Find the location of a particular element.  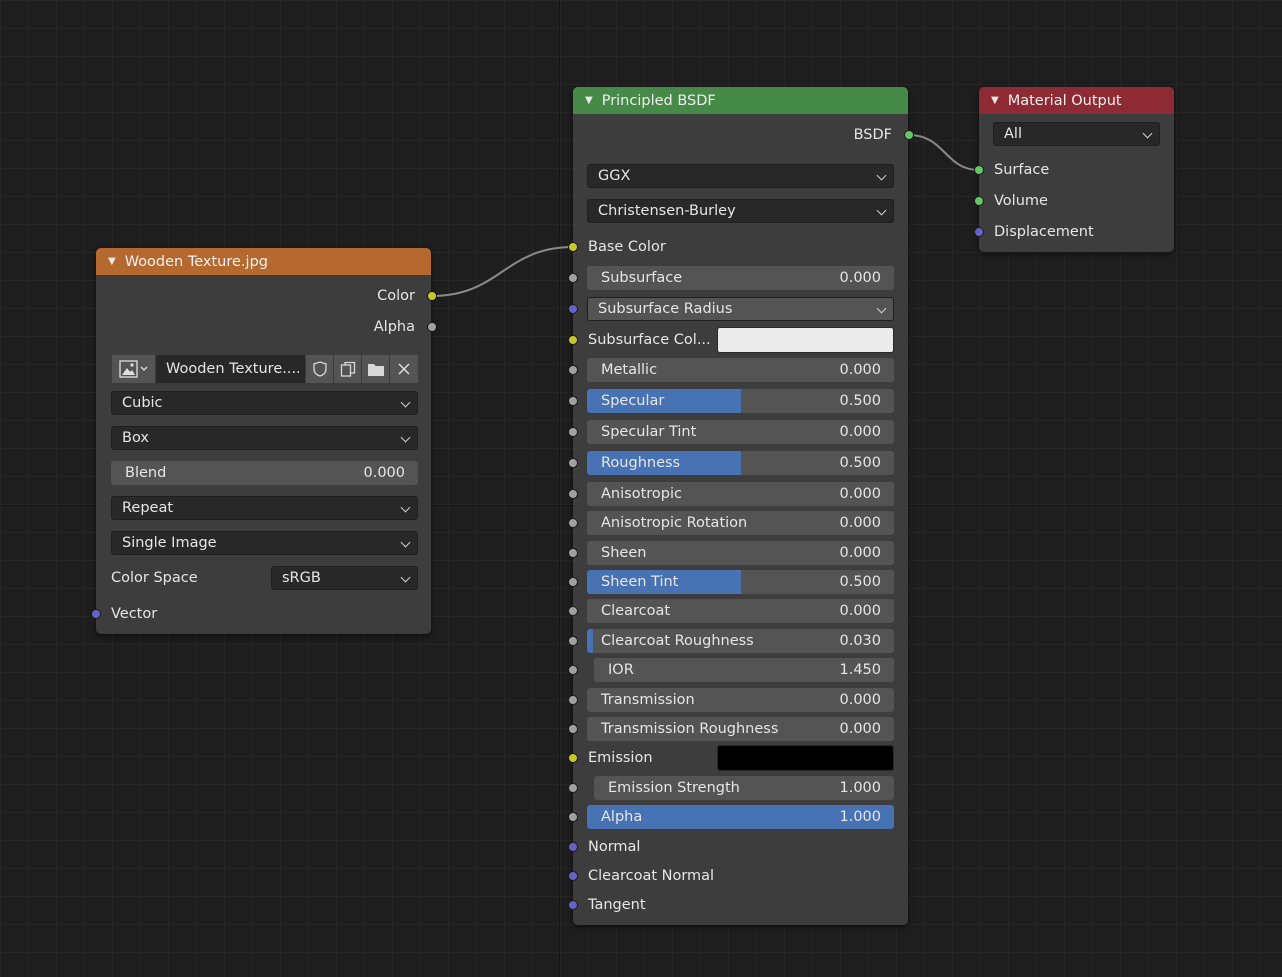

duplicate-icon is located at coordinates (347, 369).